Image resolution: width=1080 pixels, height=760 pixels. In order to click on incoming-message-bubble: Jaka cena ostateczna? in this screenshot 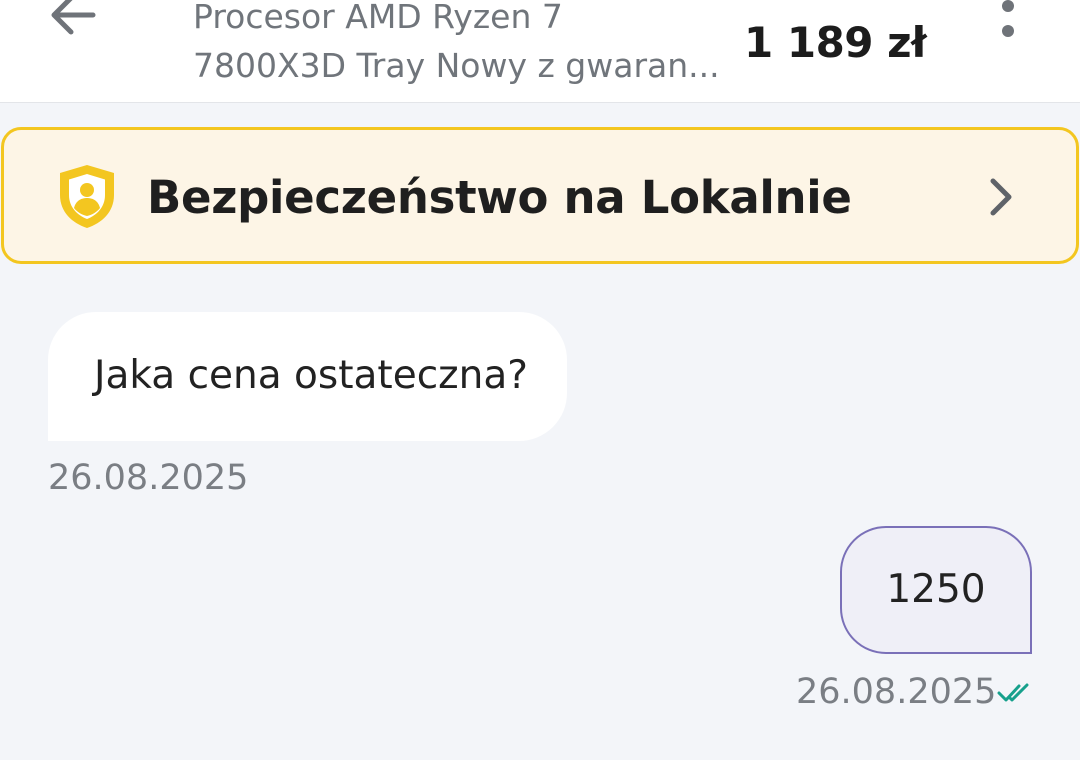, I will do `click(307, 376)`.